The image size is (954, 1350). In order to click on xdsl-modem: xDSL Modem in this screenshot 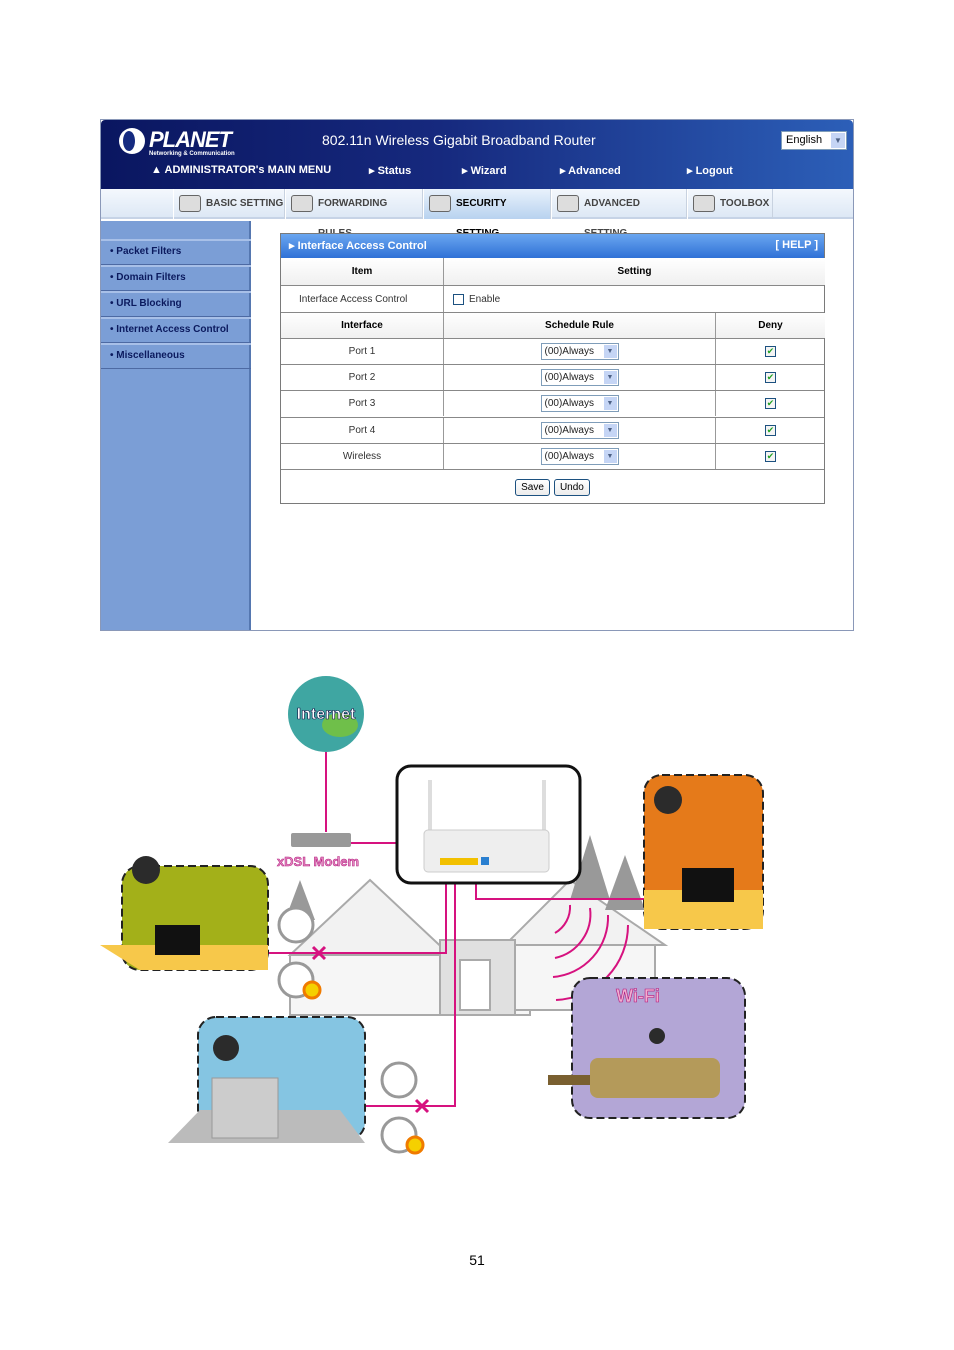, I will do `click(318, 851)`.